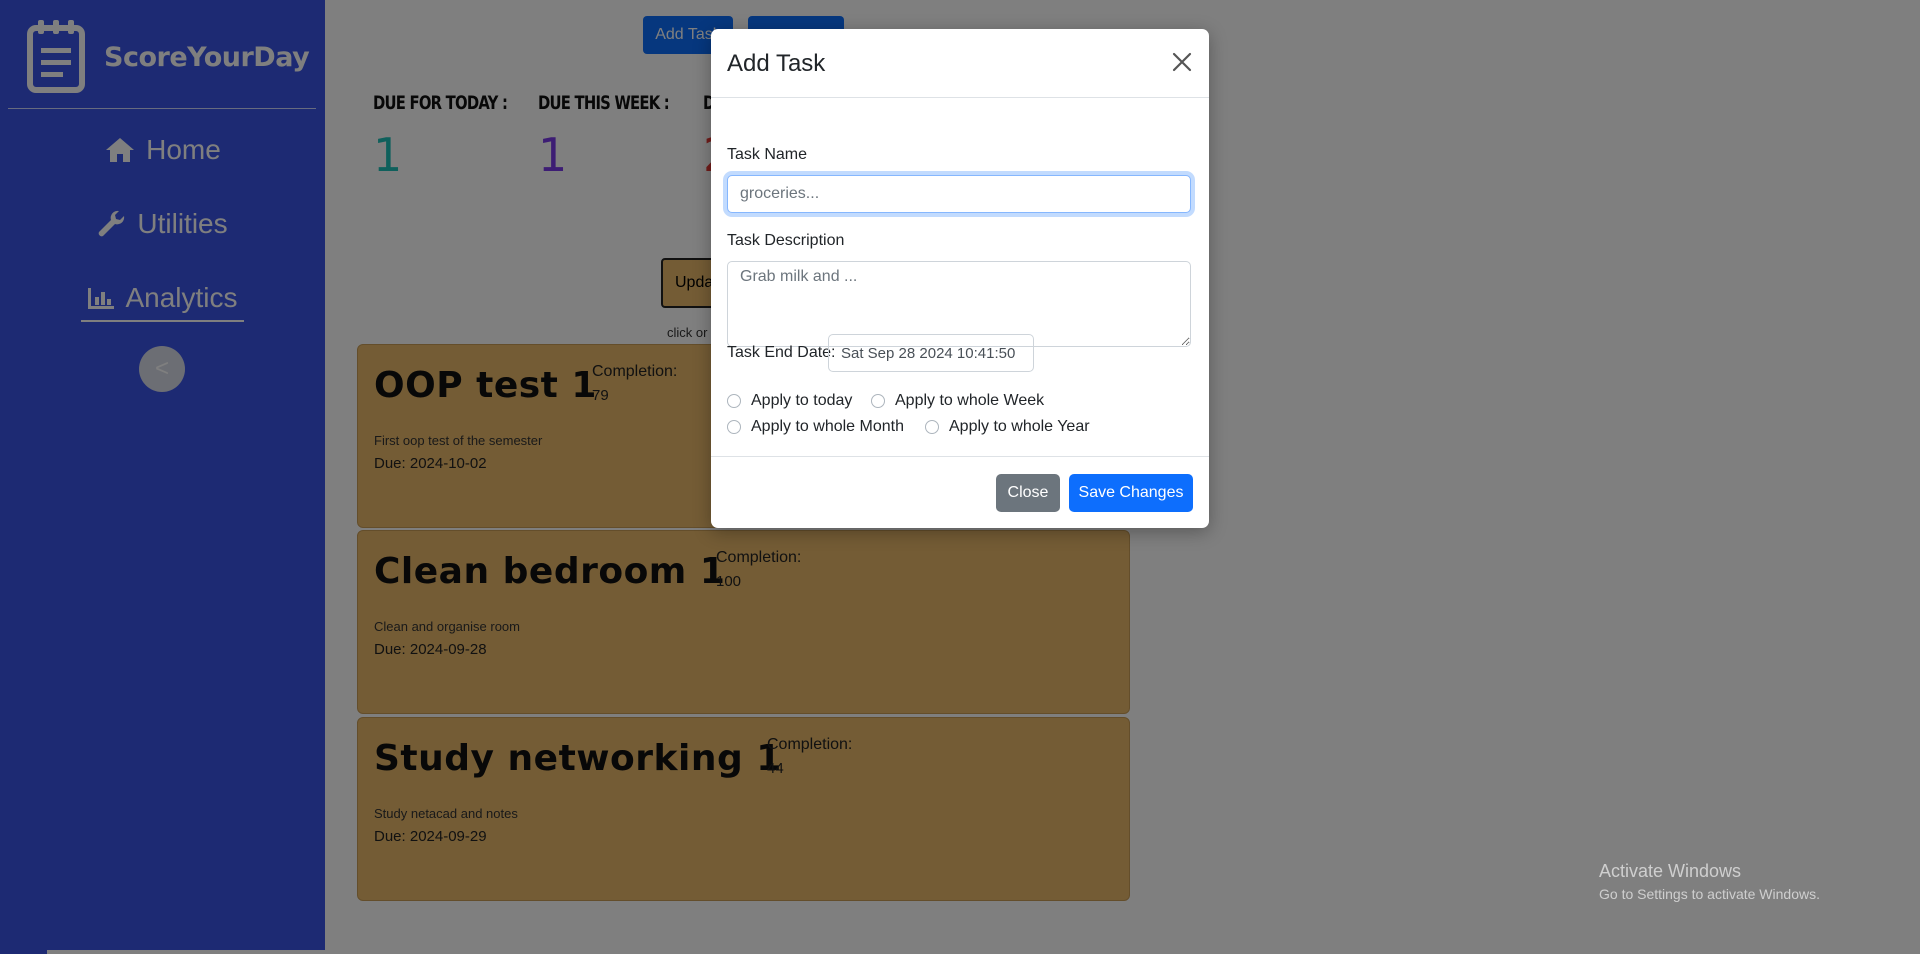 Image resolution: width=1920 pixels, height=954 pixels. What do you see at coordinates (767, 154) in the screenshot?
I see `task-name-label: Task Name` at bounding box center [767, 154].